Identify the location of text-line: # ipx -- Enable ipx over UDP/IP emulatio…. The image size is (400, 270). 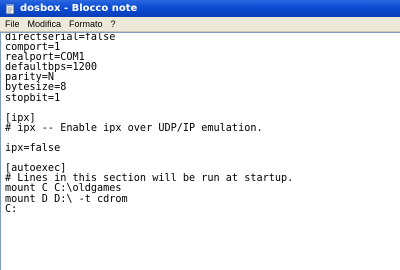
(134, 128).